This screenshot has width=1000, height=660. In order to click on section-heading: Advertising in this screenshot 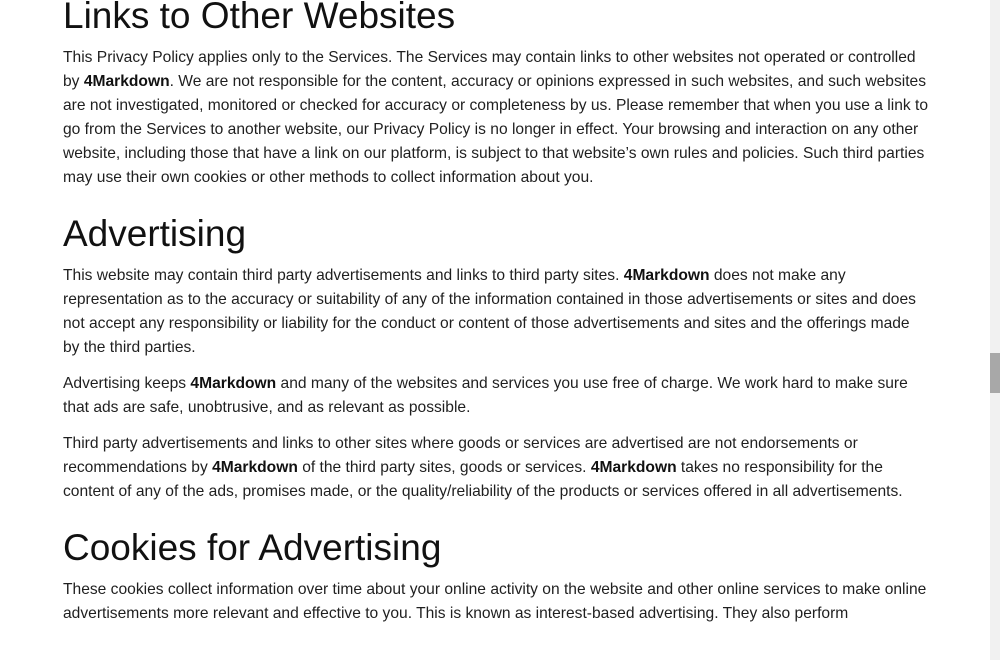, I will do `click(155, 233)`.